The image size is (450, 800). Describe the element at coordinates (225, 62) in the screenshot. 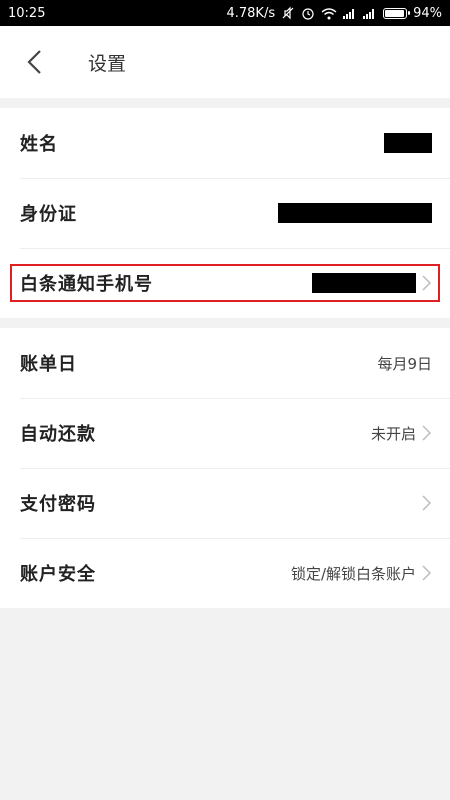

I see `page-header: 设置` at that location.